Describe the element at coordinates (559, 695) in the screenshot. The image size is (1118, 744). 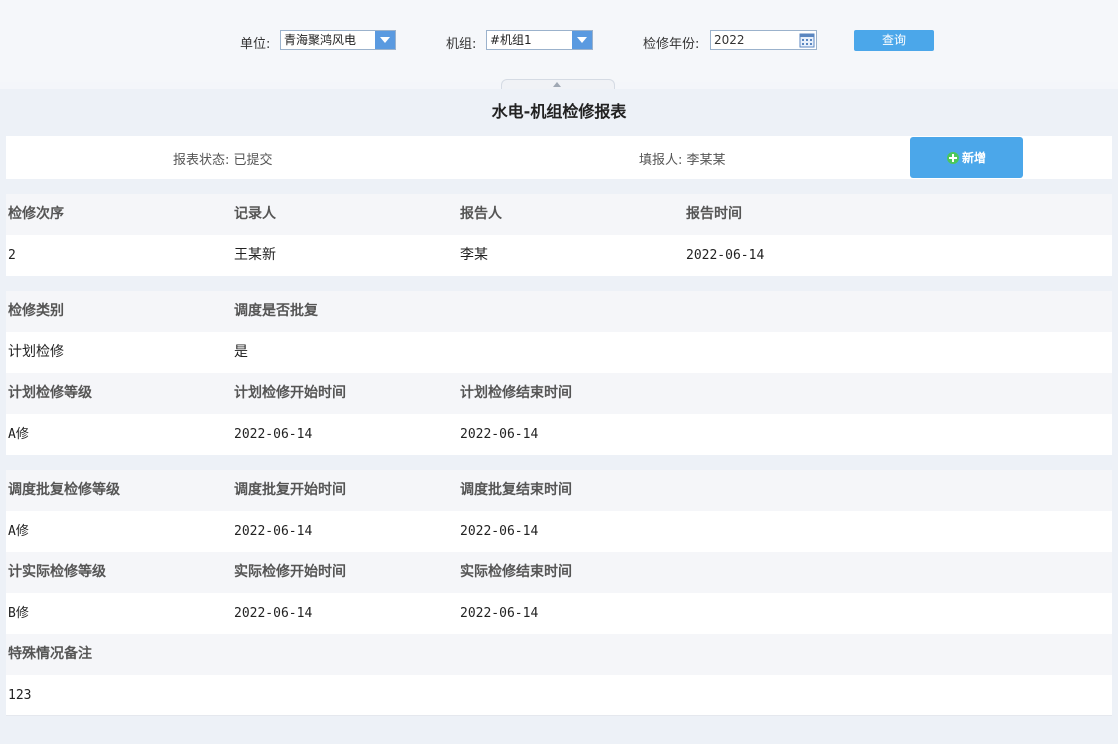
I see `section6-value-row: 123` at that location.